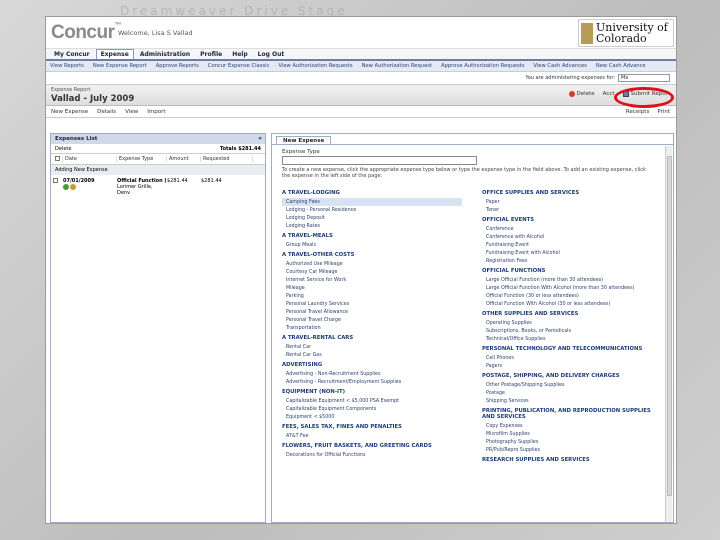 The width and height of the screenshot is (720, 540). Describe the element at coordinates (156, 112) in the screenshot. I see `import-menu: Import` at that location.